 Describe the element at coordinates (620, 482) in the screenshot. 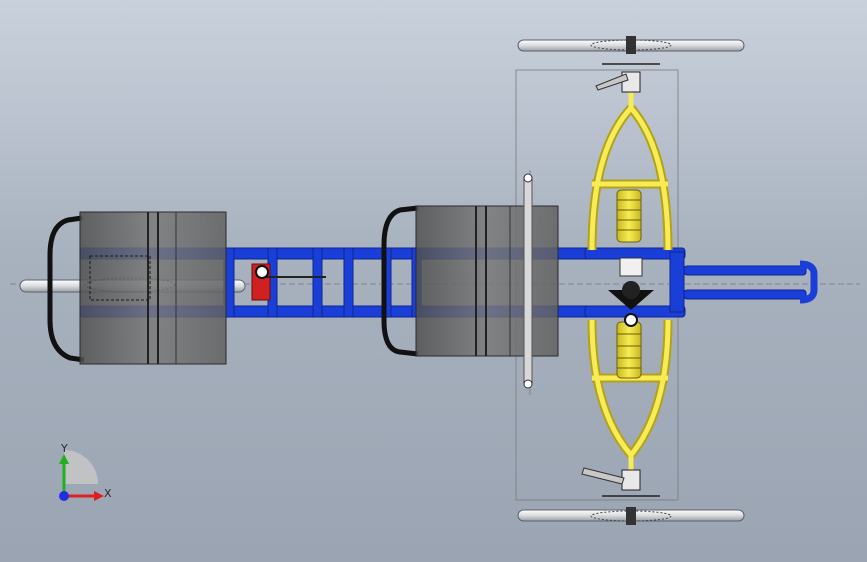

I see `steering-knuckle-bottom` at that location.